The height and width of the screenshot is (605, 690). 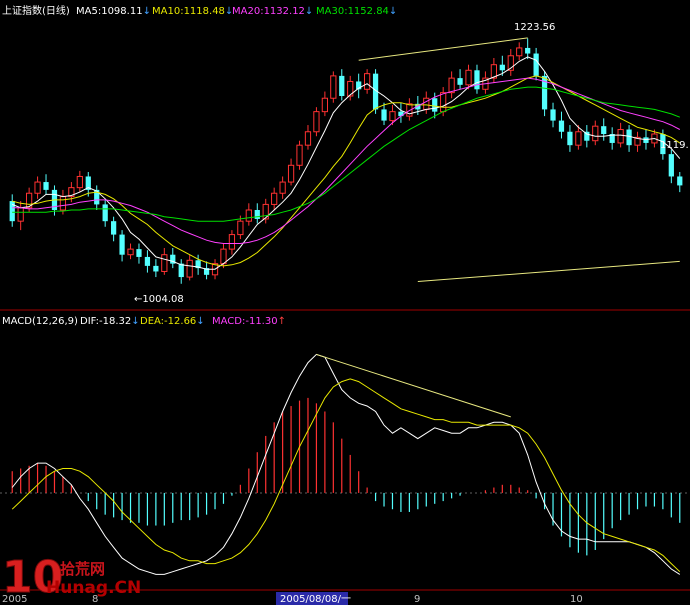 I want to click on ma10-indicator: MA10:1118.48↓, so click(x=192, y=11).